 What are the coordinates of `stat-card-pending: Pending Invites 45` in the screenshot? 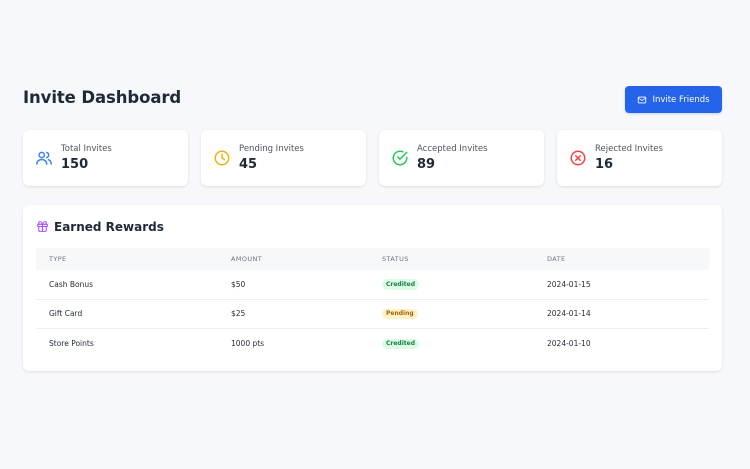 It's located at (283, 158).